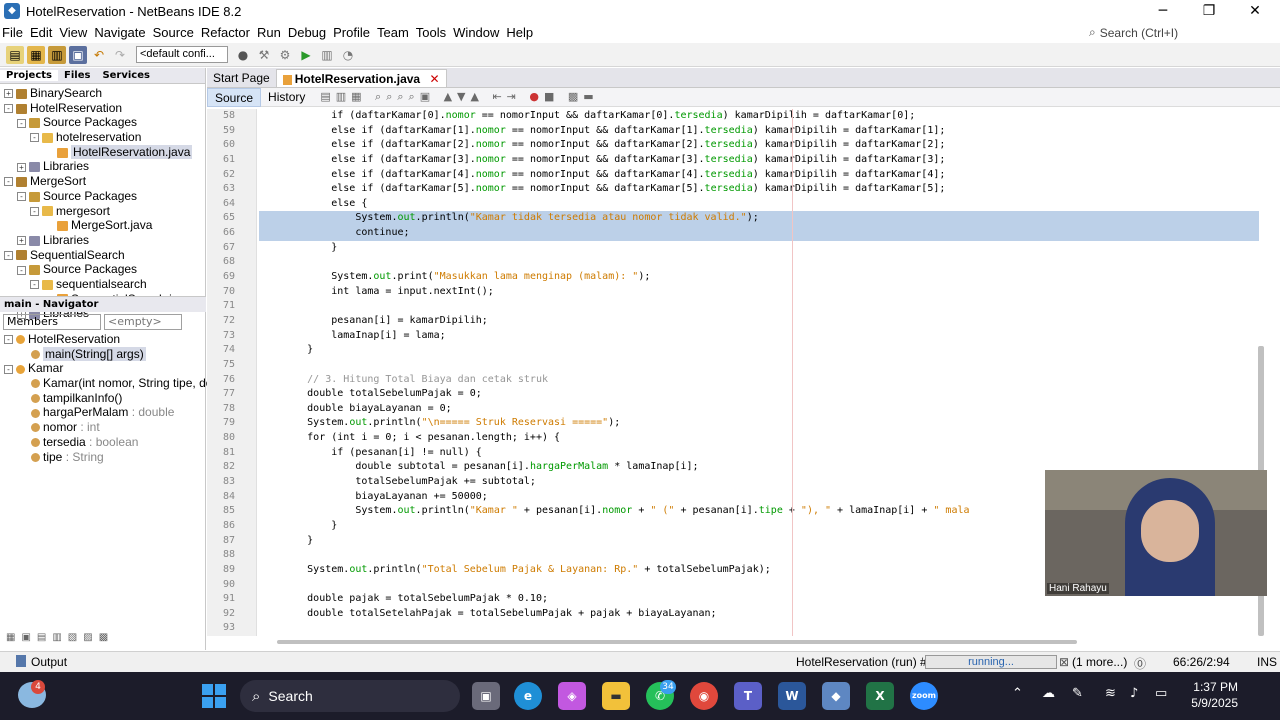 The width and height of the screenshot is (1280, 720). What do you see at coordinates (102, 137) in the screenshot?
I see `tree-item: - hotelreservation` at bounding box center [102, 137].